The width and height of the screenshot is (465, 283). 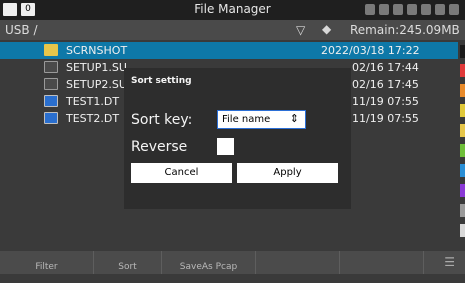 What do you see at coordinates (385, 67) in the screenshot?
I see `file-date: 02/16 17:44` at bounding box center [385, 67].